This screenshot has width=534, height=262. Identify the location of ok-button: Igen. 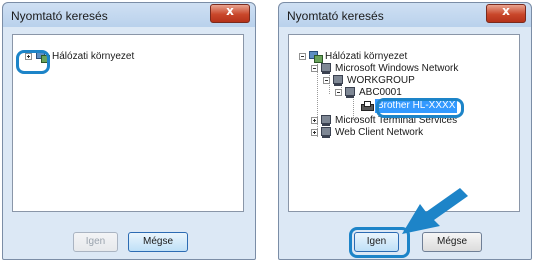
(95, 242).